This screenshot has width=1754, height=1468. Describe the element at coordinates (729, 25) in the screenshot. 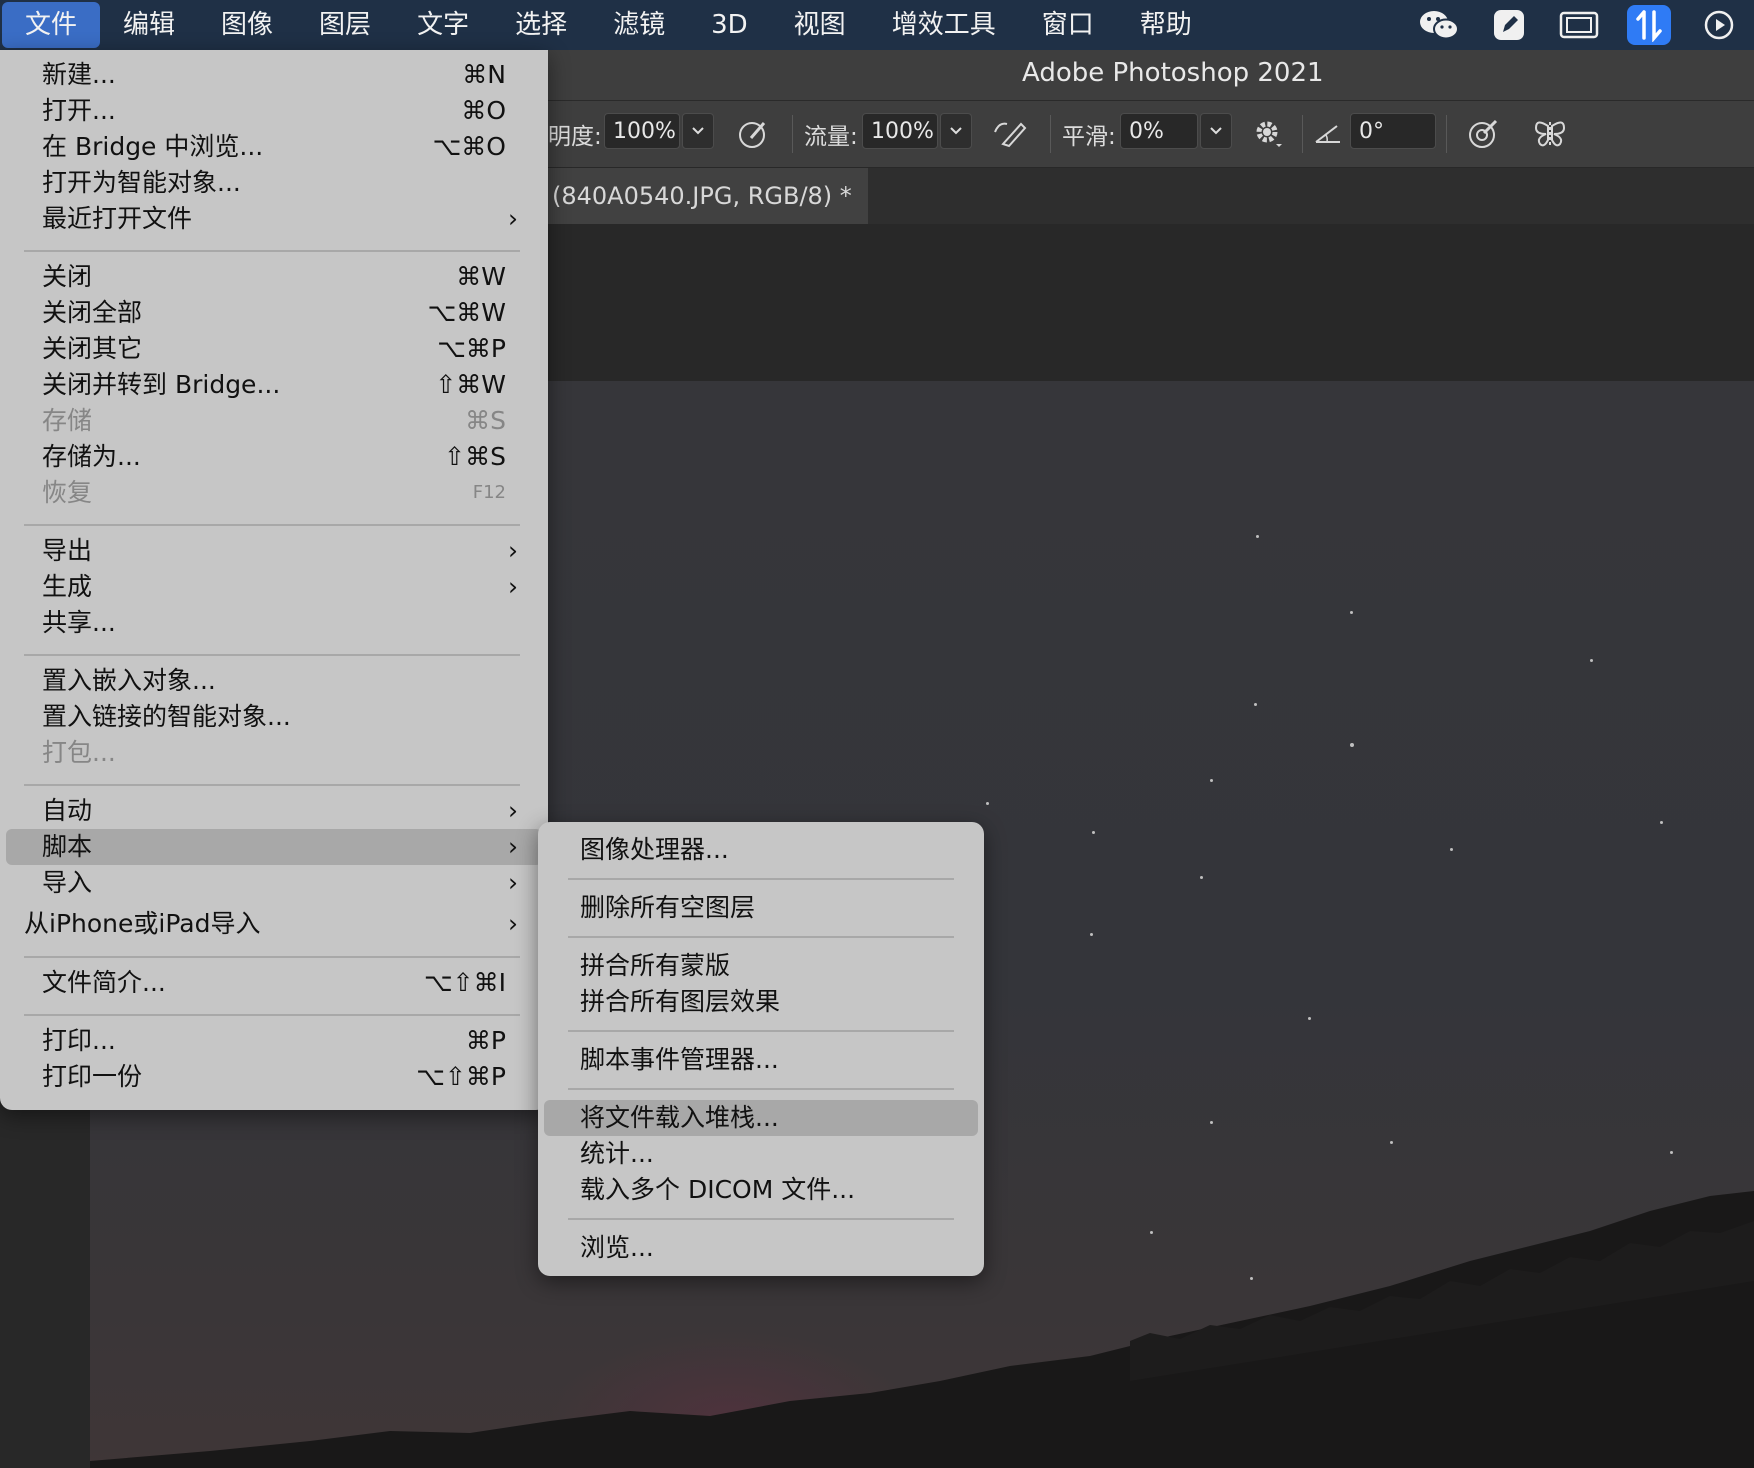

I see `menu-3d: 3D` at that location.